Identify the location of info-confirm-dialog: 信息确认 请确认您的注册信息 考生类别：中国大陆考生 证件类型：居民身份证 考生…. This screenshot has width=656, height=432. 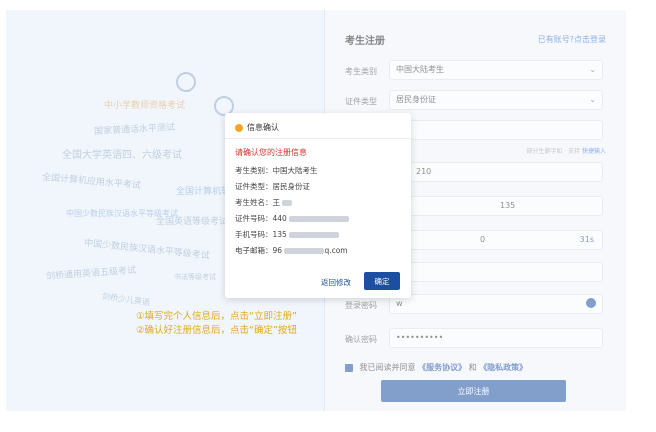
(318, 205).